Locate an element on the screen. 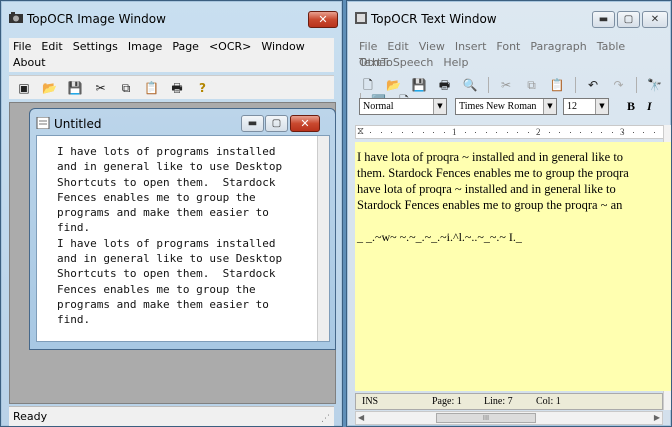 The image size is (672, 427). menu-paragraph: Paragraph is located at coordinates (559, 47).